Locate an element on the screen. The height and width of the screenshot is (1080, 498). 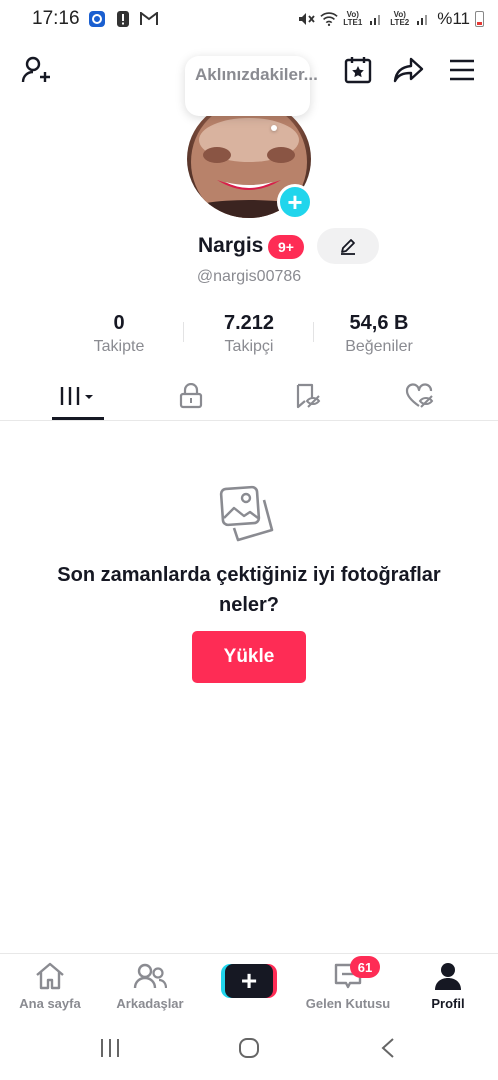
inbox-badge: 61 is located at coordinates (365, 967).